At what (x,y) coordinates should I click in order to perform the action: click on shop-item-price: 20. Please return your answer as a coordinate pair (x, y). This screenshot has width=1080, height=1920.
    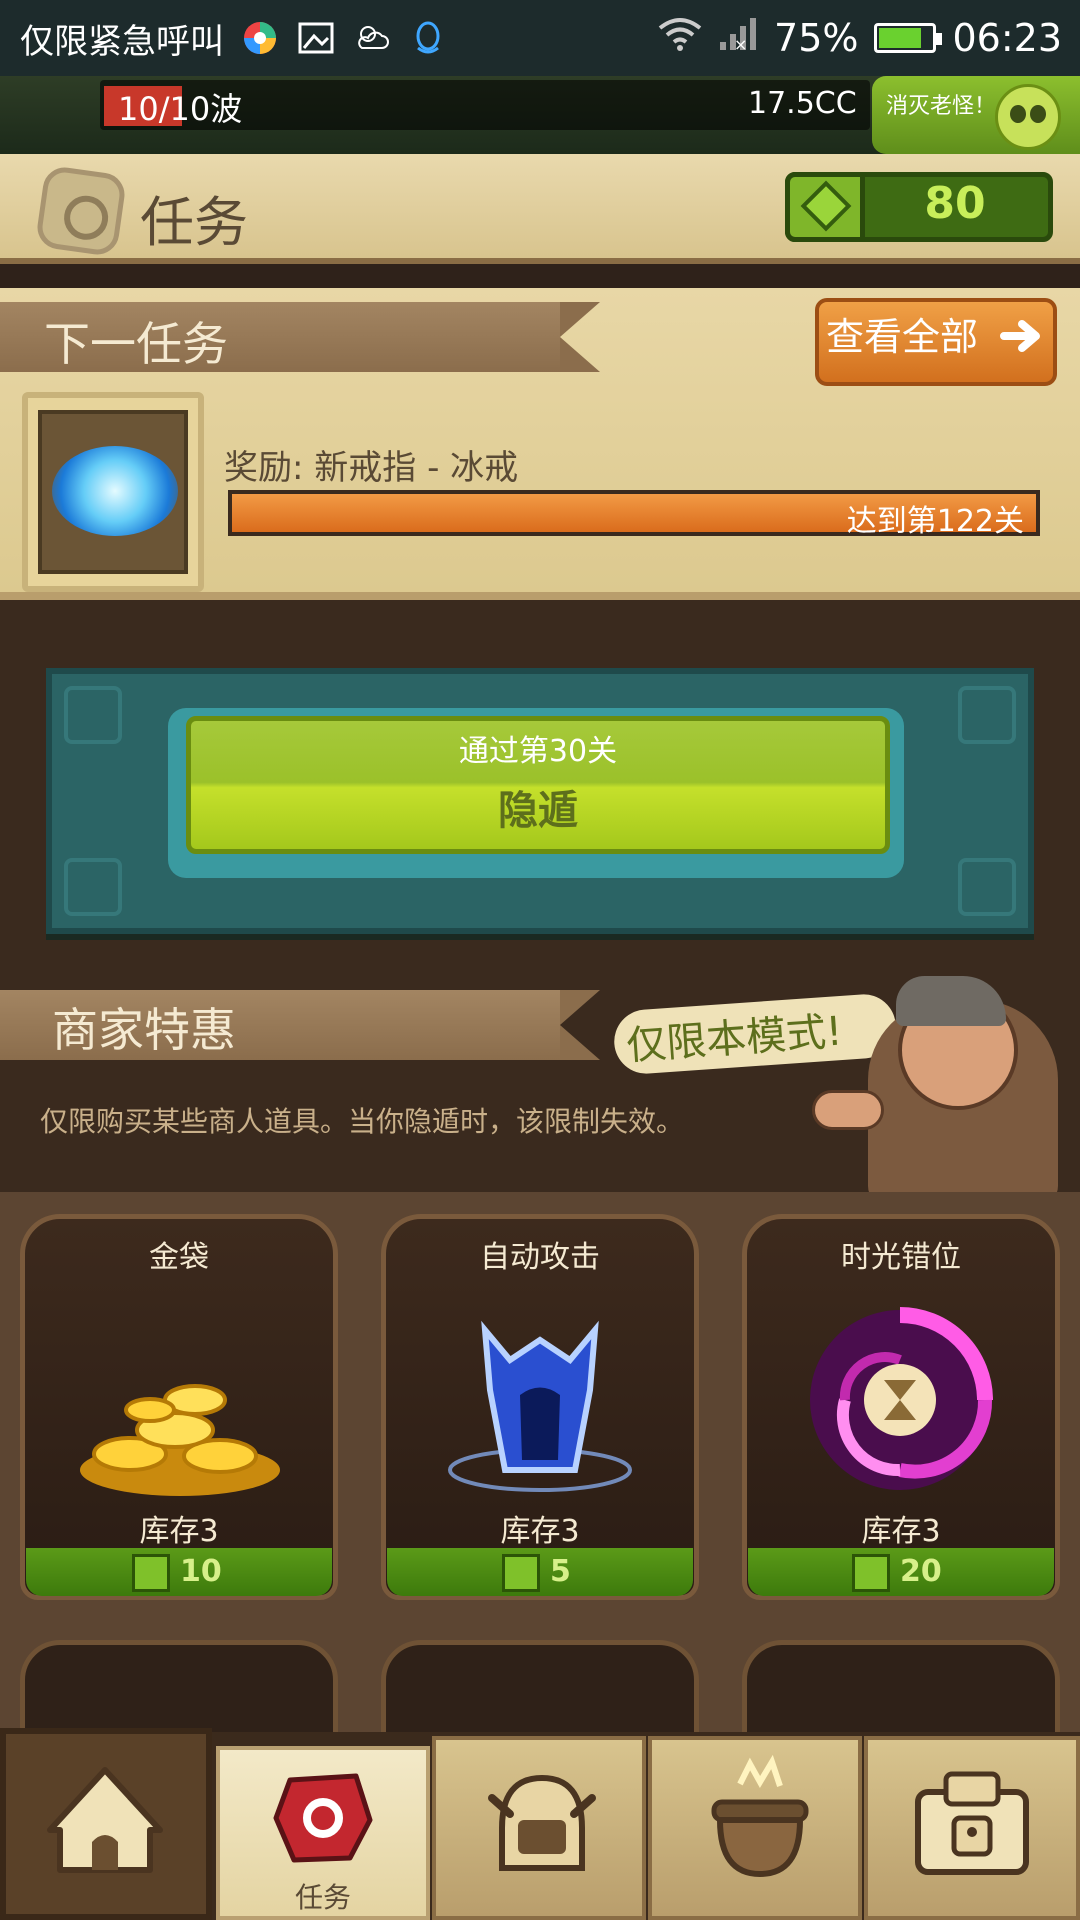
    Looking at the image, I should click on (921, 1571).